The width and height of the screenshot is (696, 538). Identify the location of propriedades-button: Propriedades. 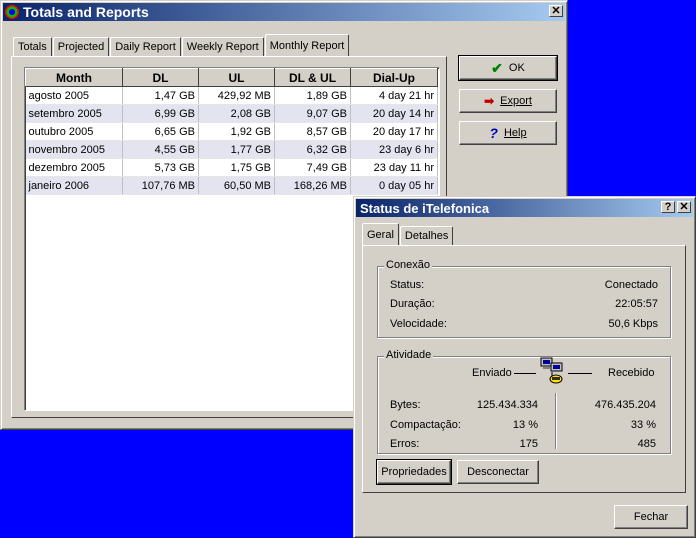
(414, 472).